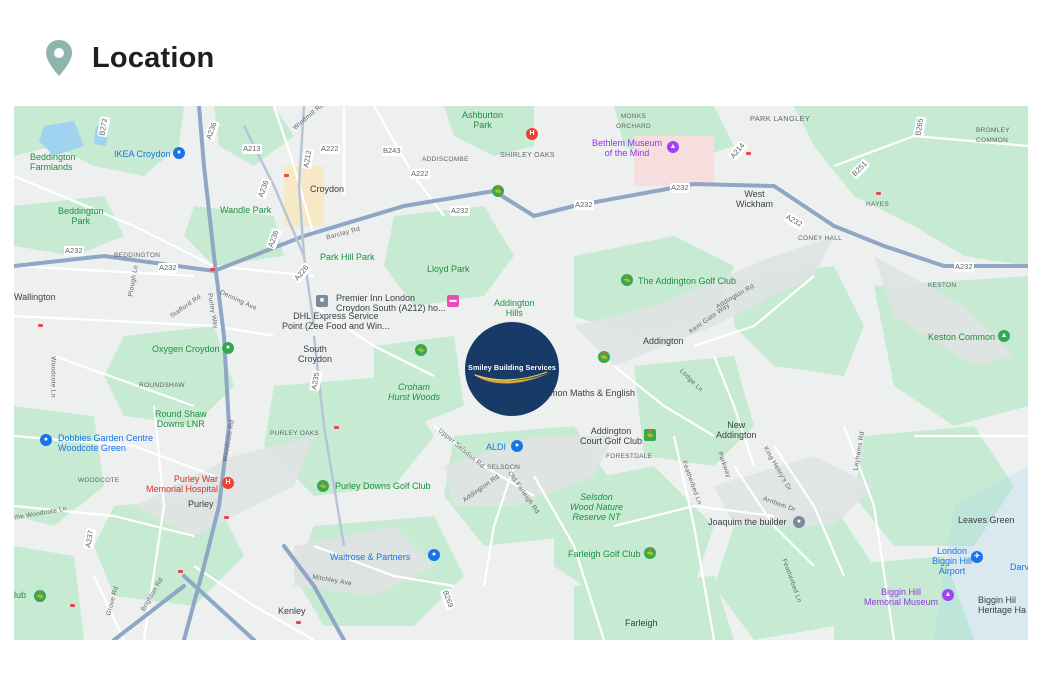 This screenshot has height=674, width=1041. I want to click on label-darwin: Darv, so click(1019, 567).